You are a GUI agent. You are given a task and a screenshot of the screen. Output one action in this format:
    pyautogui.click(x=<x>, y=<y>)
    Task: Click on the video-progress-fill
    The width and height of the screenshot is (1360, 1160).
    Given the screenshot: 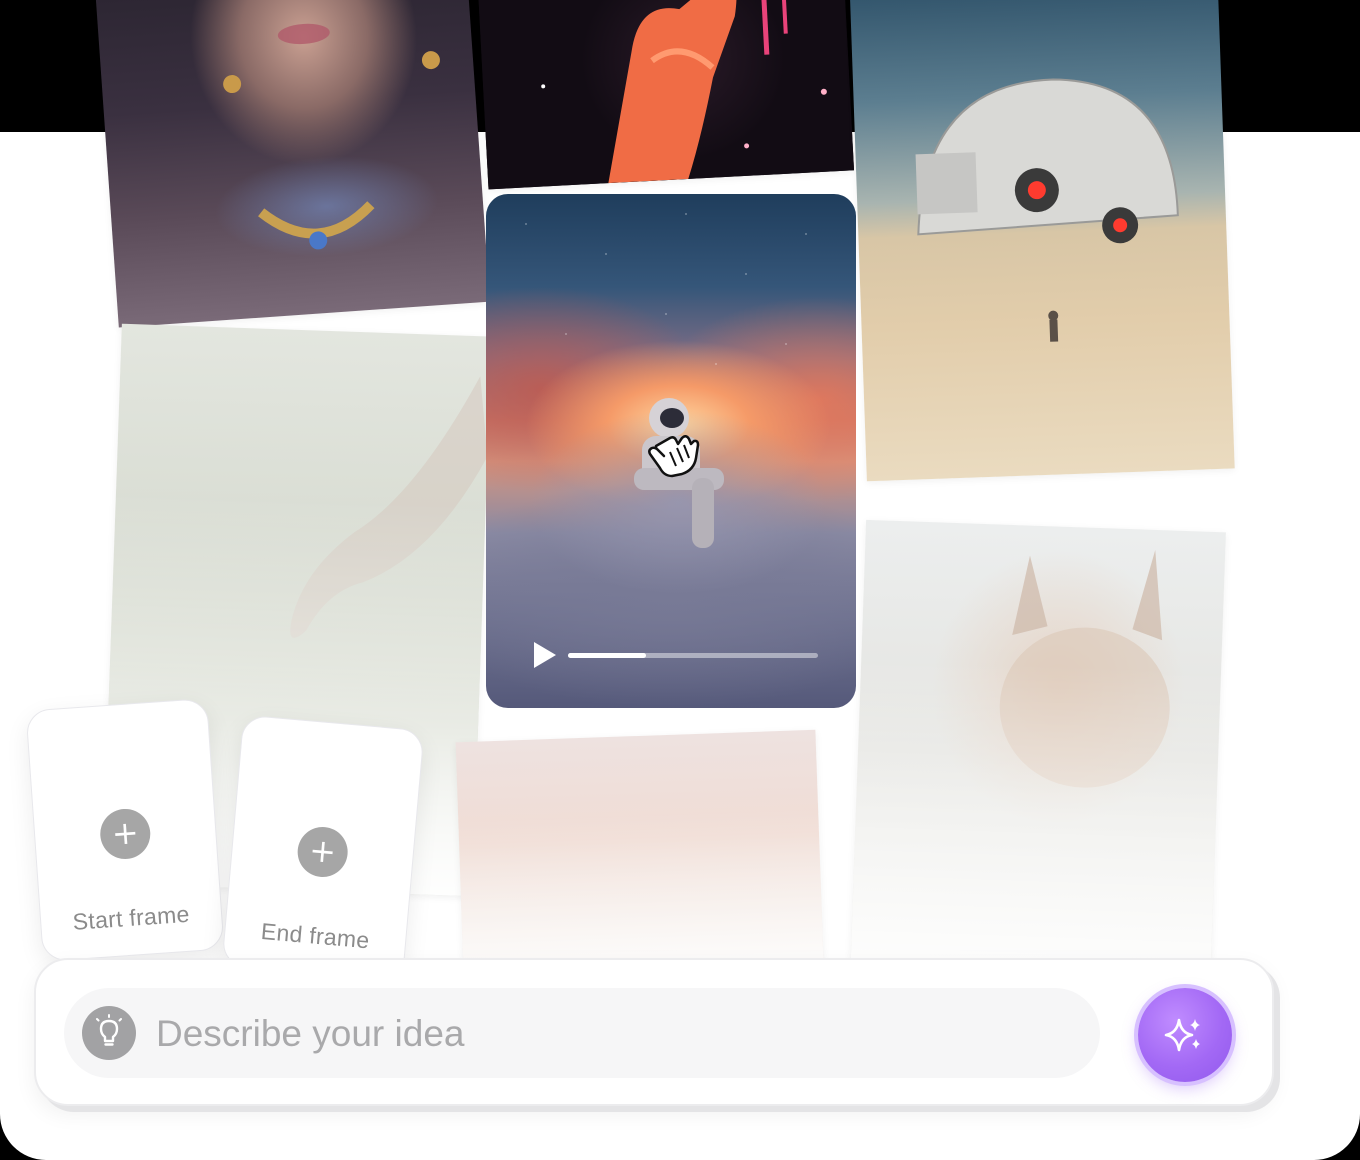 What is the action you would take?
    pyautogui.click(x=607, y=655)
    